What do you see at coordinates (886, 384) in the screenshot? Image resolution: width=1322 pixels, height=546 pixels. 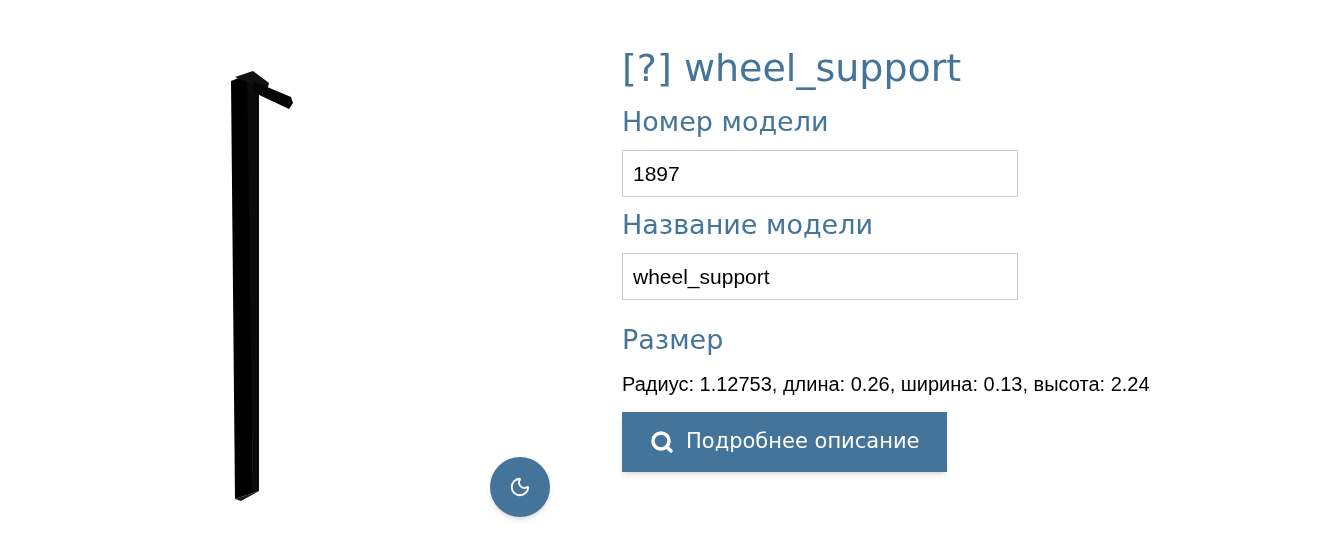 I see `size-text: Радиус: 1.12753, длина: 0.26, ширина: 0.13, высота: 2.24` at bounding box center [886, 384].